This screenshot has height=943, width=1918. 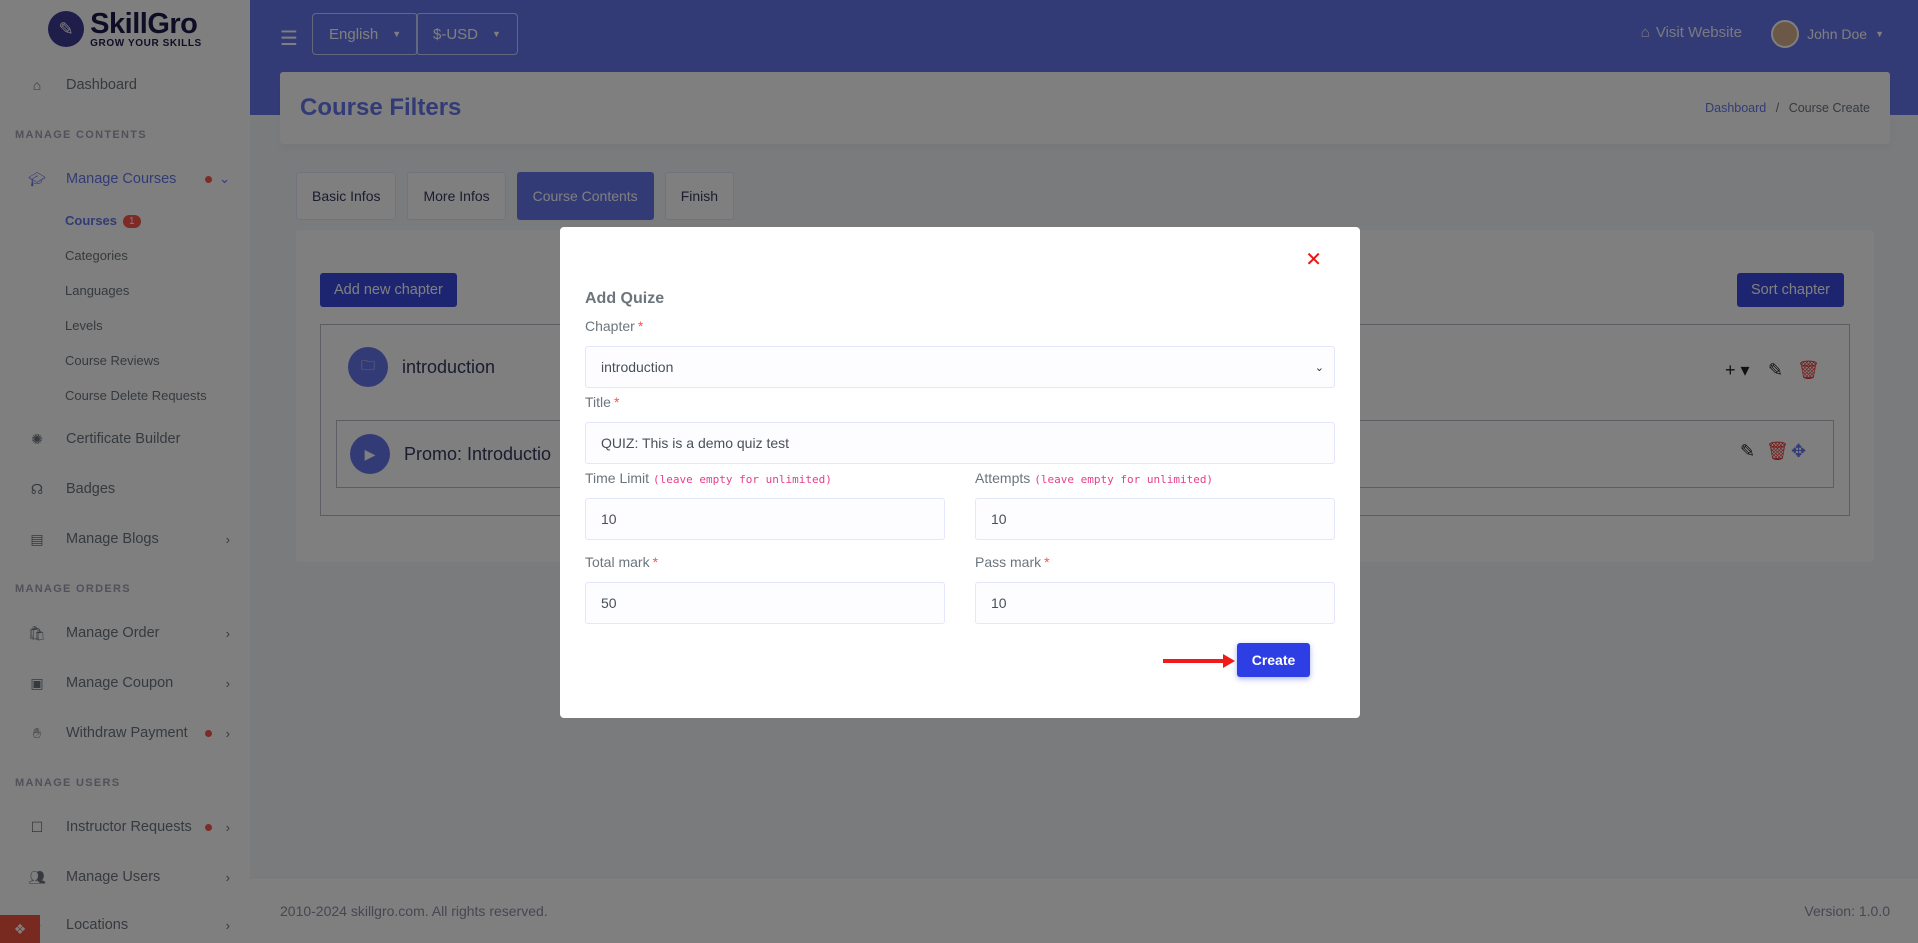 I want to click on create-button: Create, so click(x=1273, y=660).